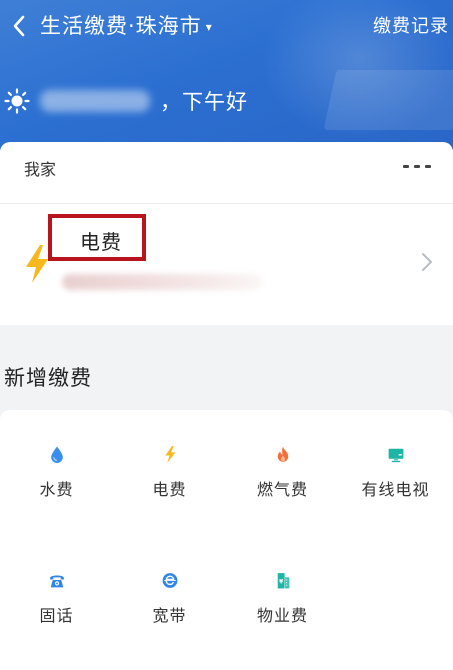 This screenshot has width=453, height=670. What do you see at coordinates (162, 282) in the screenshot?
I see `blurred-account-number` at bounding box center [162, 282].